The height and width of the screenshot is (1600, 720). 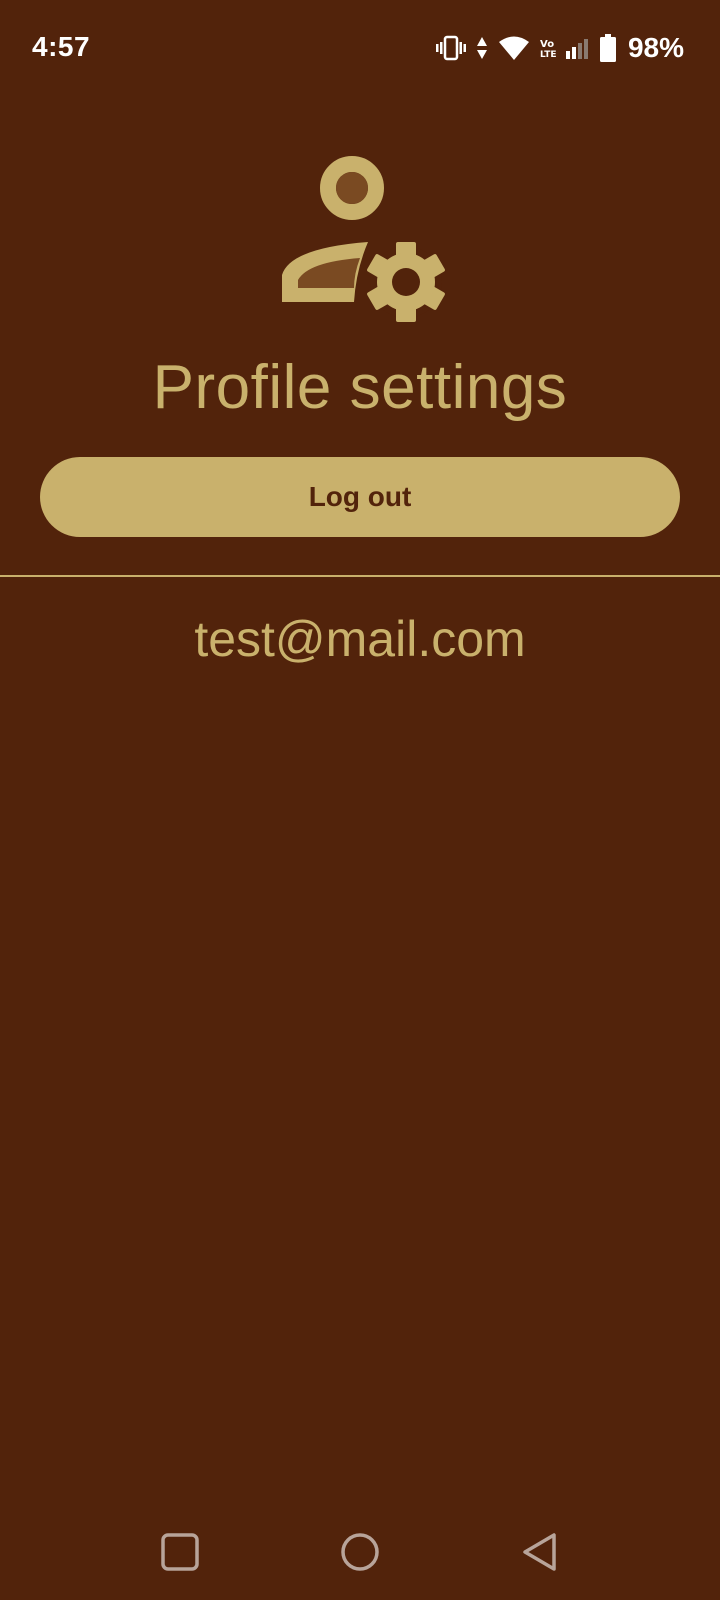 I want to click on data-arrows-icon, so click(x=482, y=48).